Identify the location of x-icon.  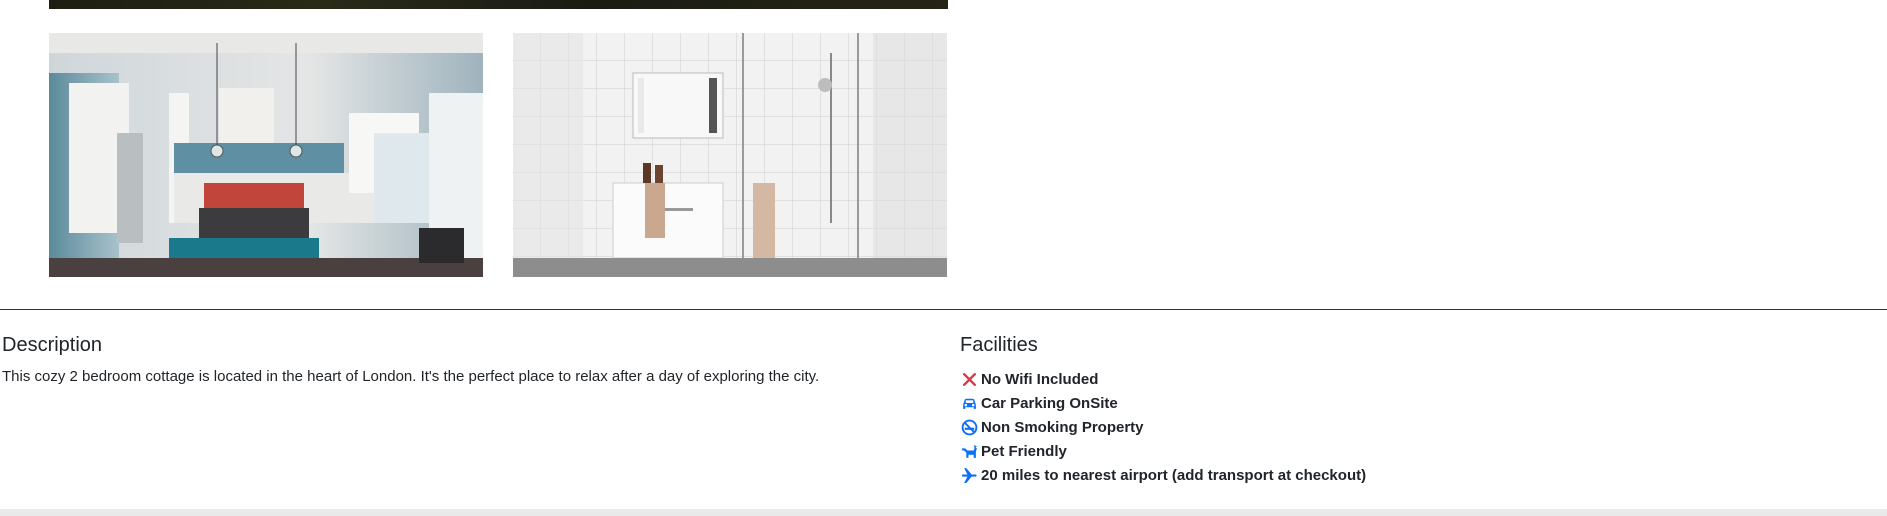
(969, 379).